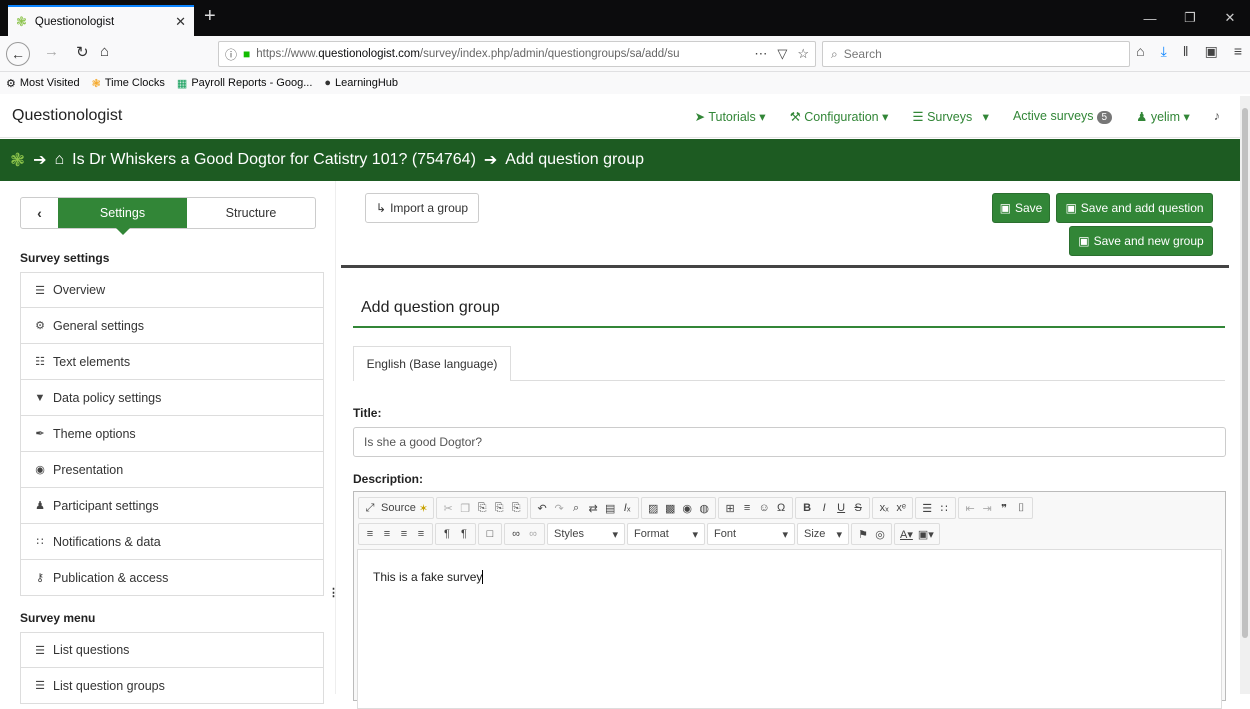 Image resolution: width=1250 pixels, height=709 pixels. I want to click on background-color-icon: ▣▾, so click(926, 534).